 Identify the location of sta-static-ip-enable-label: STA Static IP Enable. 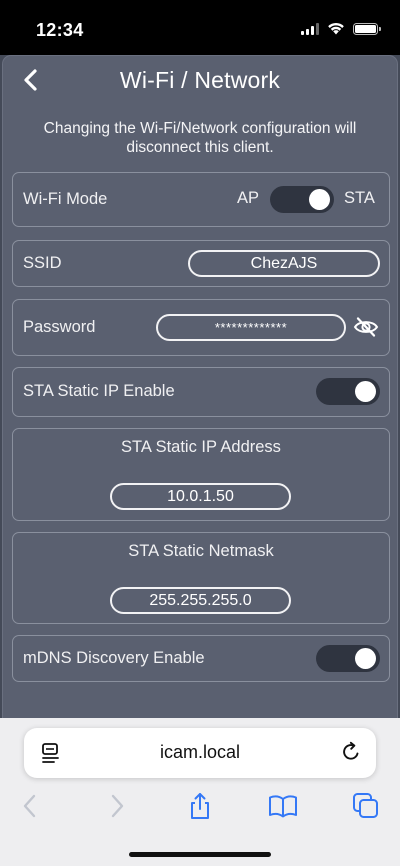
(99, 391).